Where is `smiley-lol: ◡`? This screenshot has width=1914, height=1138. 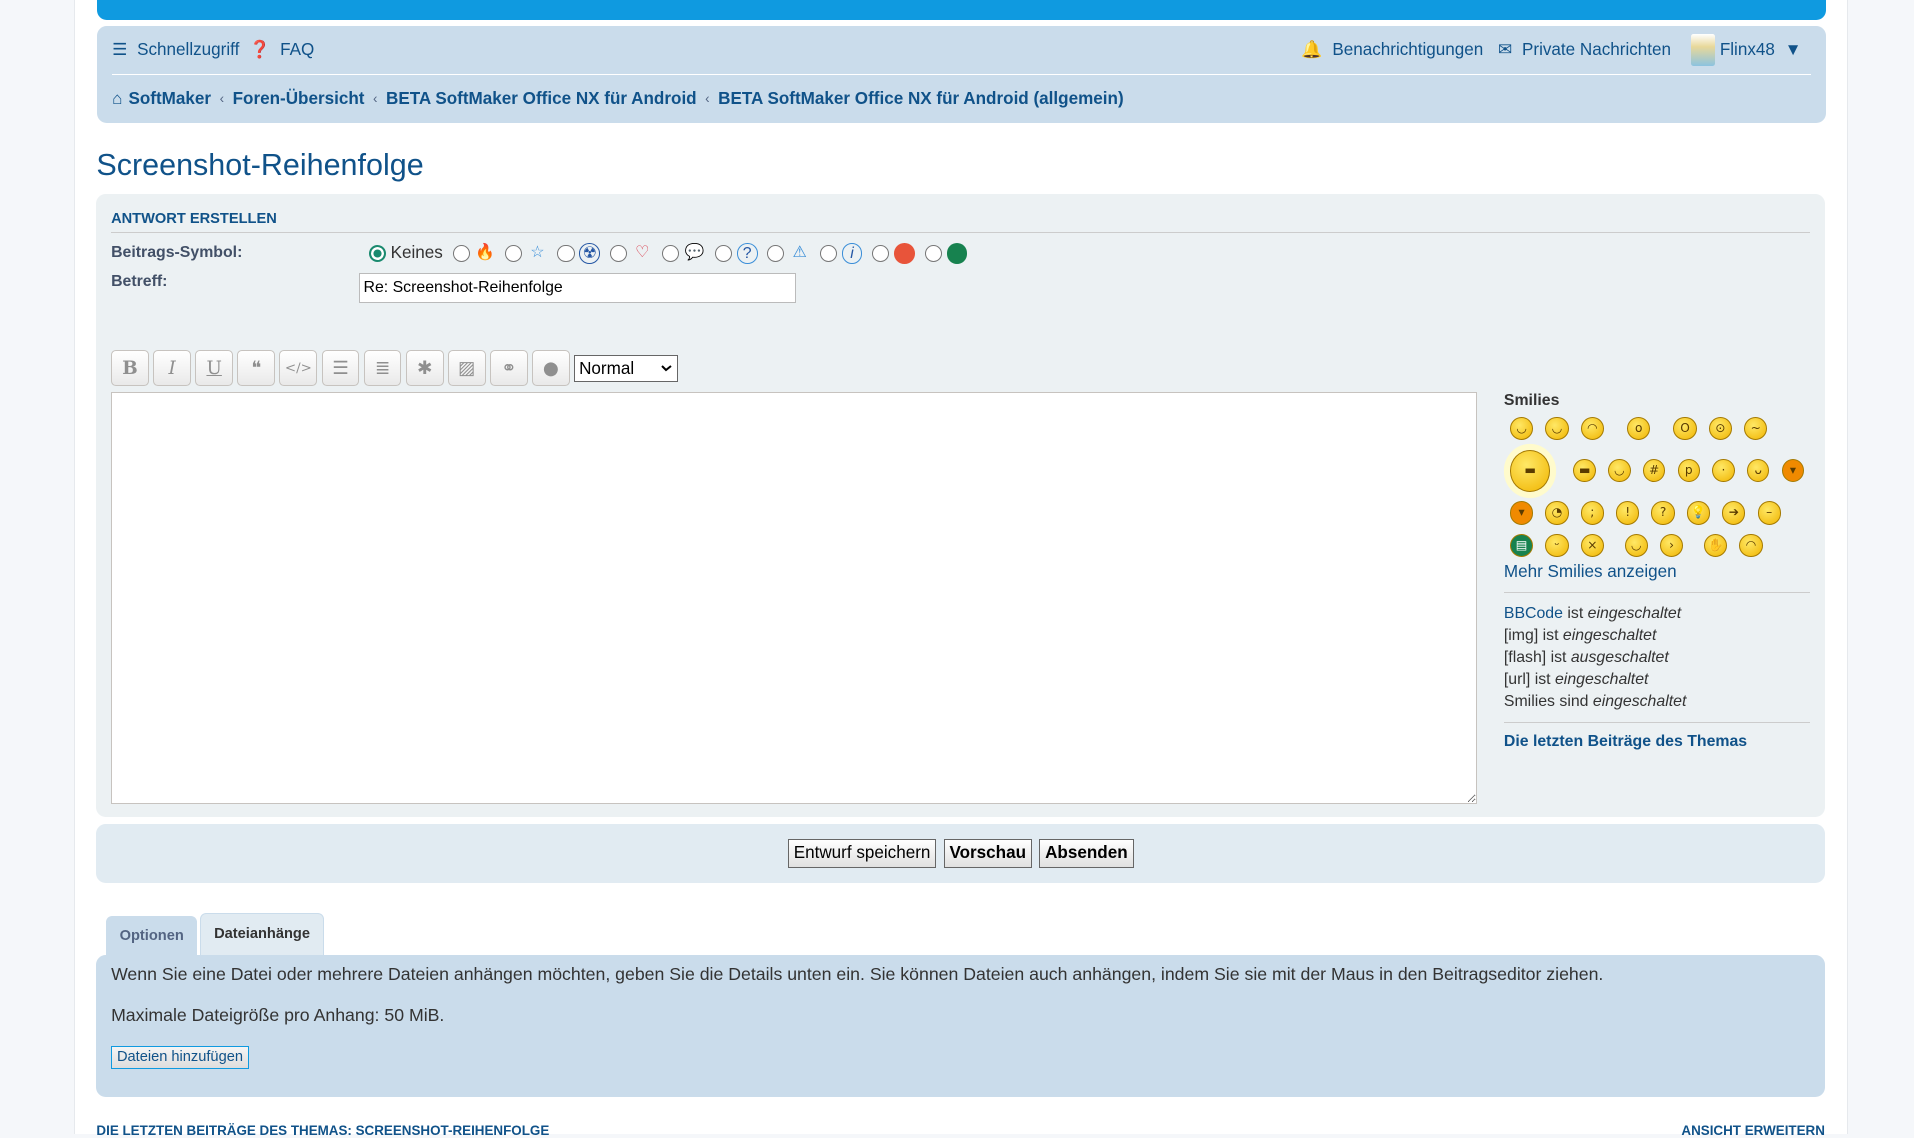
smiley-lol: ◡ is located at coordinates (1619, 471).